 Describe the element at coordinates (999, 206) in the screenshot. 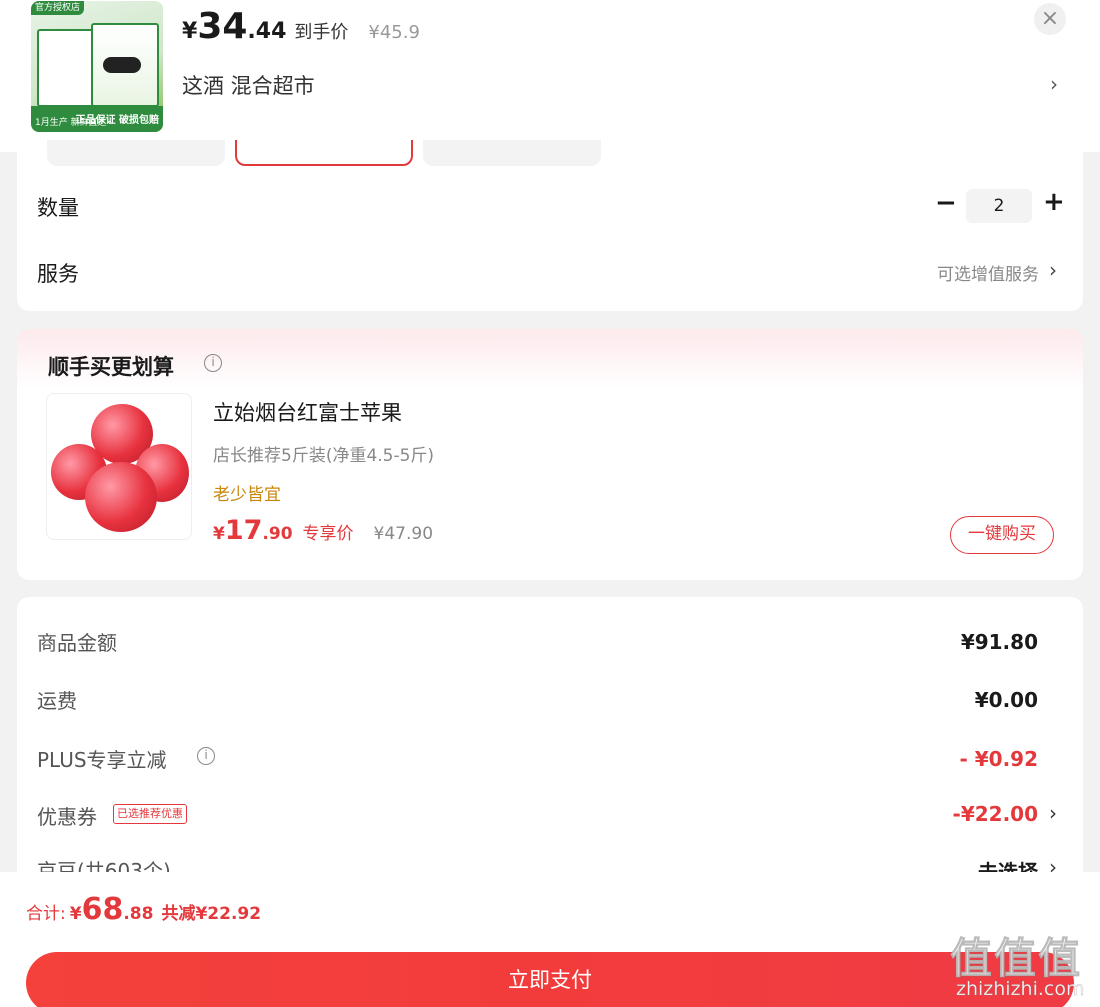

I see `quantity-input: 2` at that location.